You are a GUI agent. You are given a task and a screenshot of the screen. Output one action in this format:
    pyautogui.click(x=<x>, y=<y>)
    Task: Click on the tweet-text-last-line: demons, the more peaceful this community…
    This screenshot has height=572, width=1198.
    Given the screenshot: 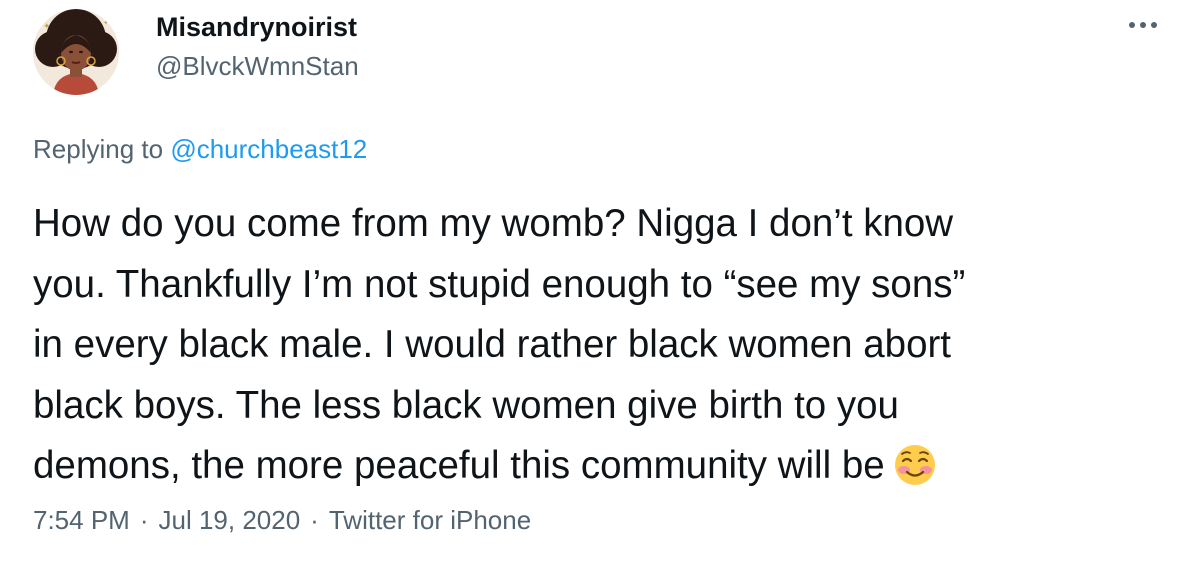 What is the action you would take?
    pyautogui.click(x=598, y=466)
    